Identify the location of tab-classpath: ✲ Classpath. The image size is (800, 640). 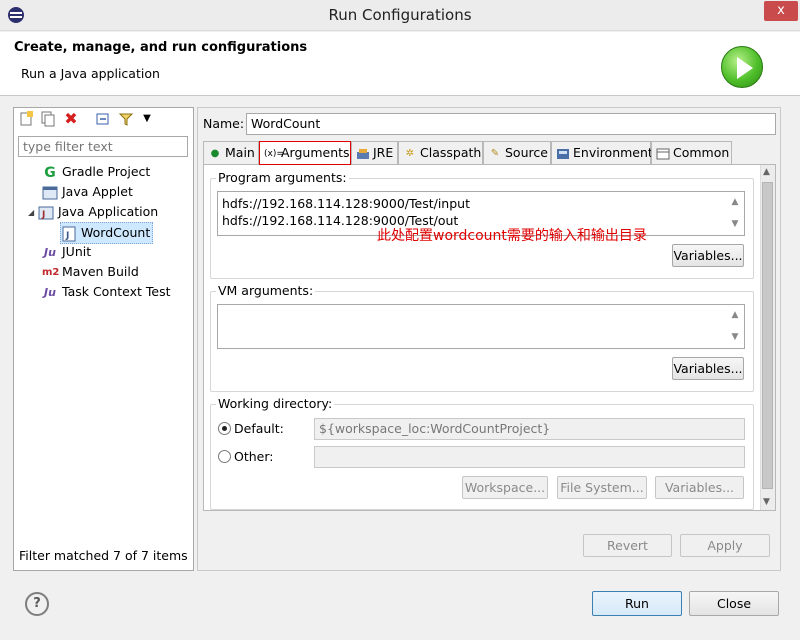
(440, 152).